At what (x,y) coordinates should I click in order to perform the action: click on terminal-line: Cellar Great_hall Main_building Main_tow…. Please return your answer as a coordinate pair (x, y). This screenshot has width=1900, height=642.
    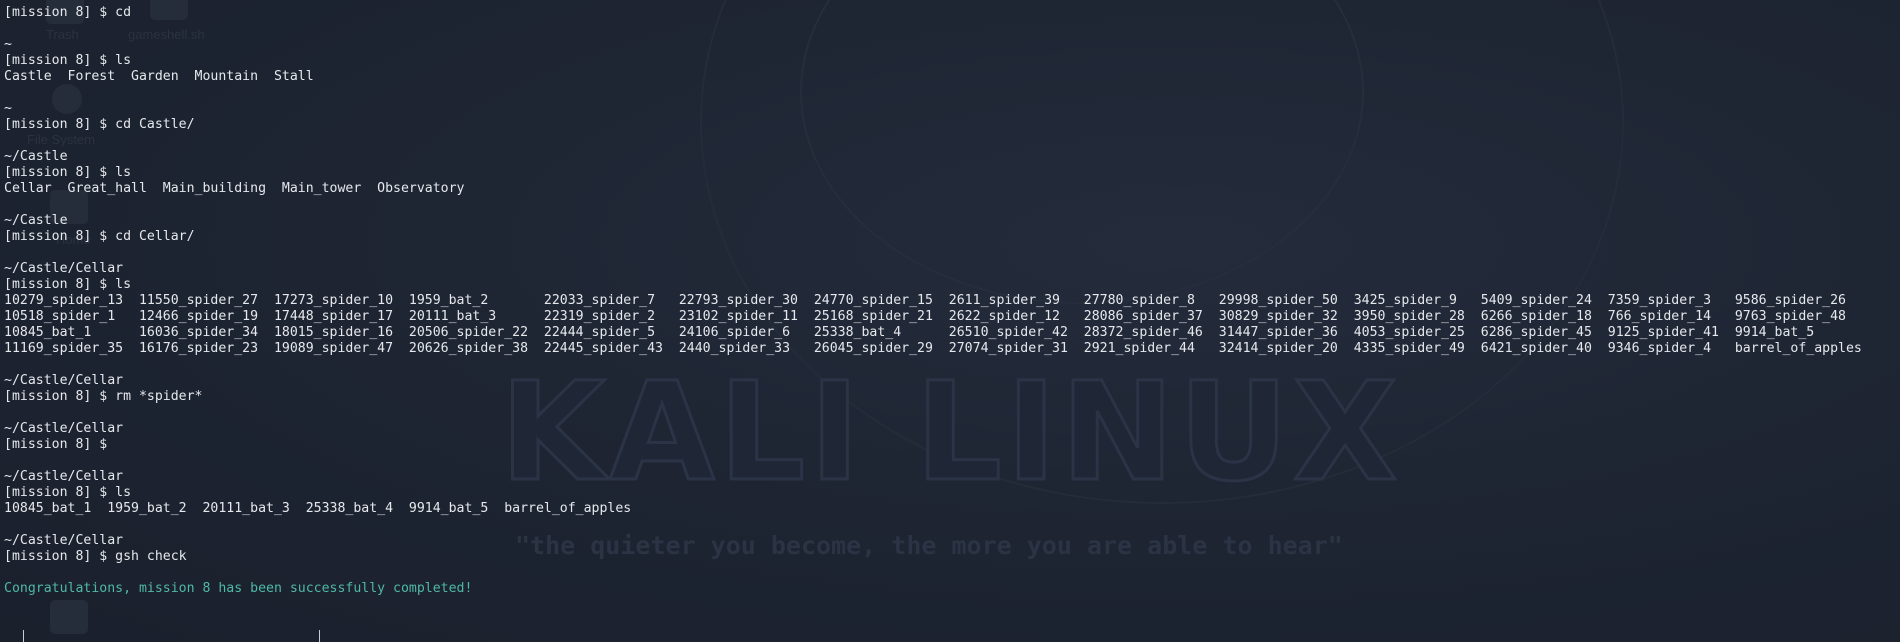
    Looking at the image, I should click on (234, 188).